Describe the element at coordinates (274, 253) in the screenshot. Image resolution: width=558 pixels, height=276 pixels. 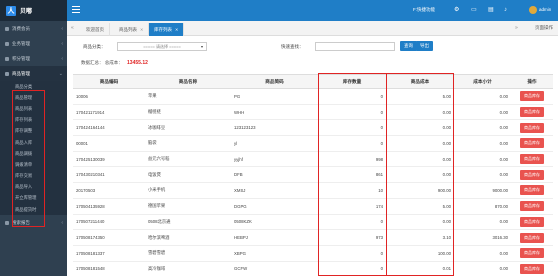
I see `table-cell: XBPG` at that location.